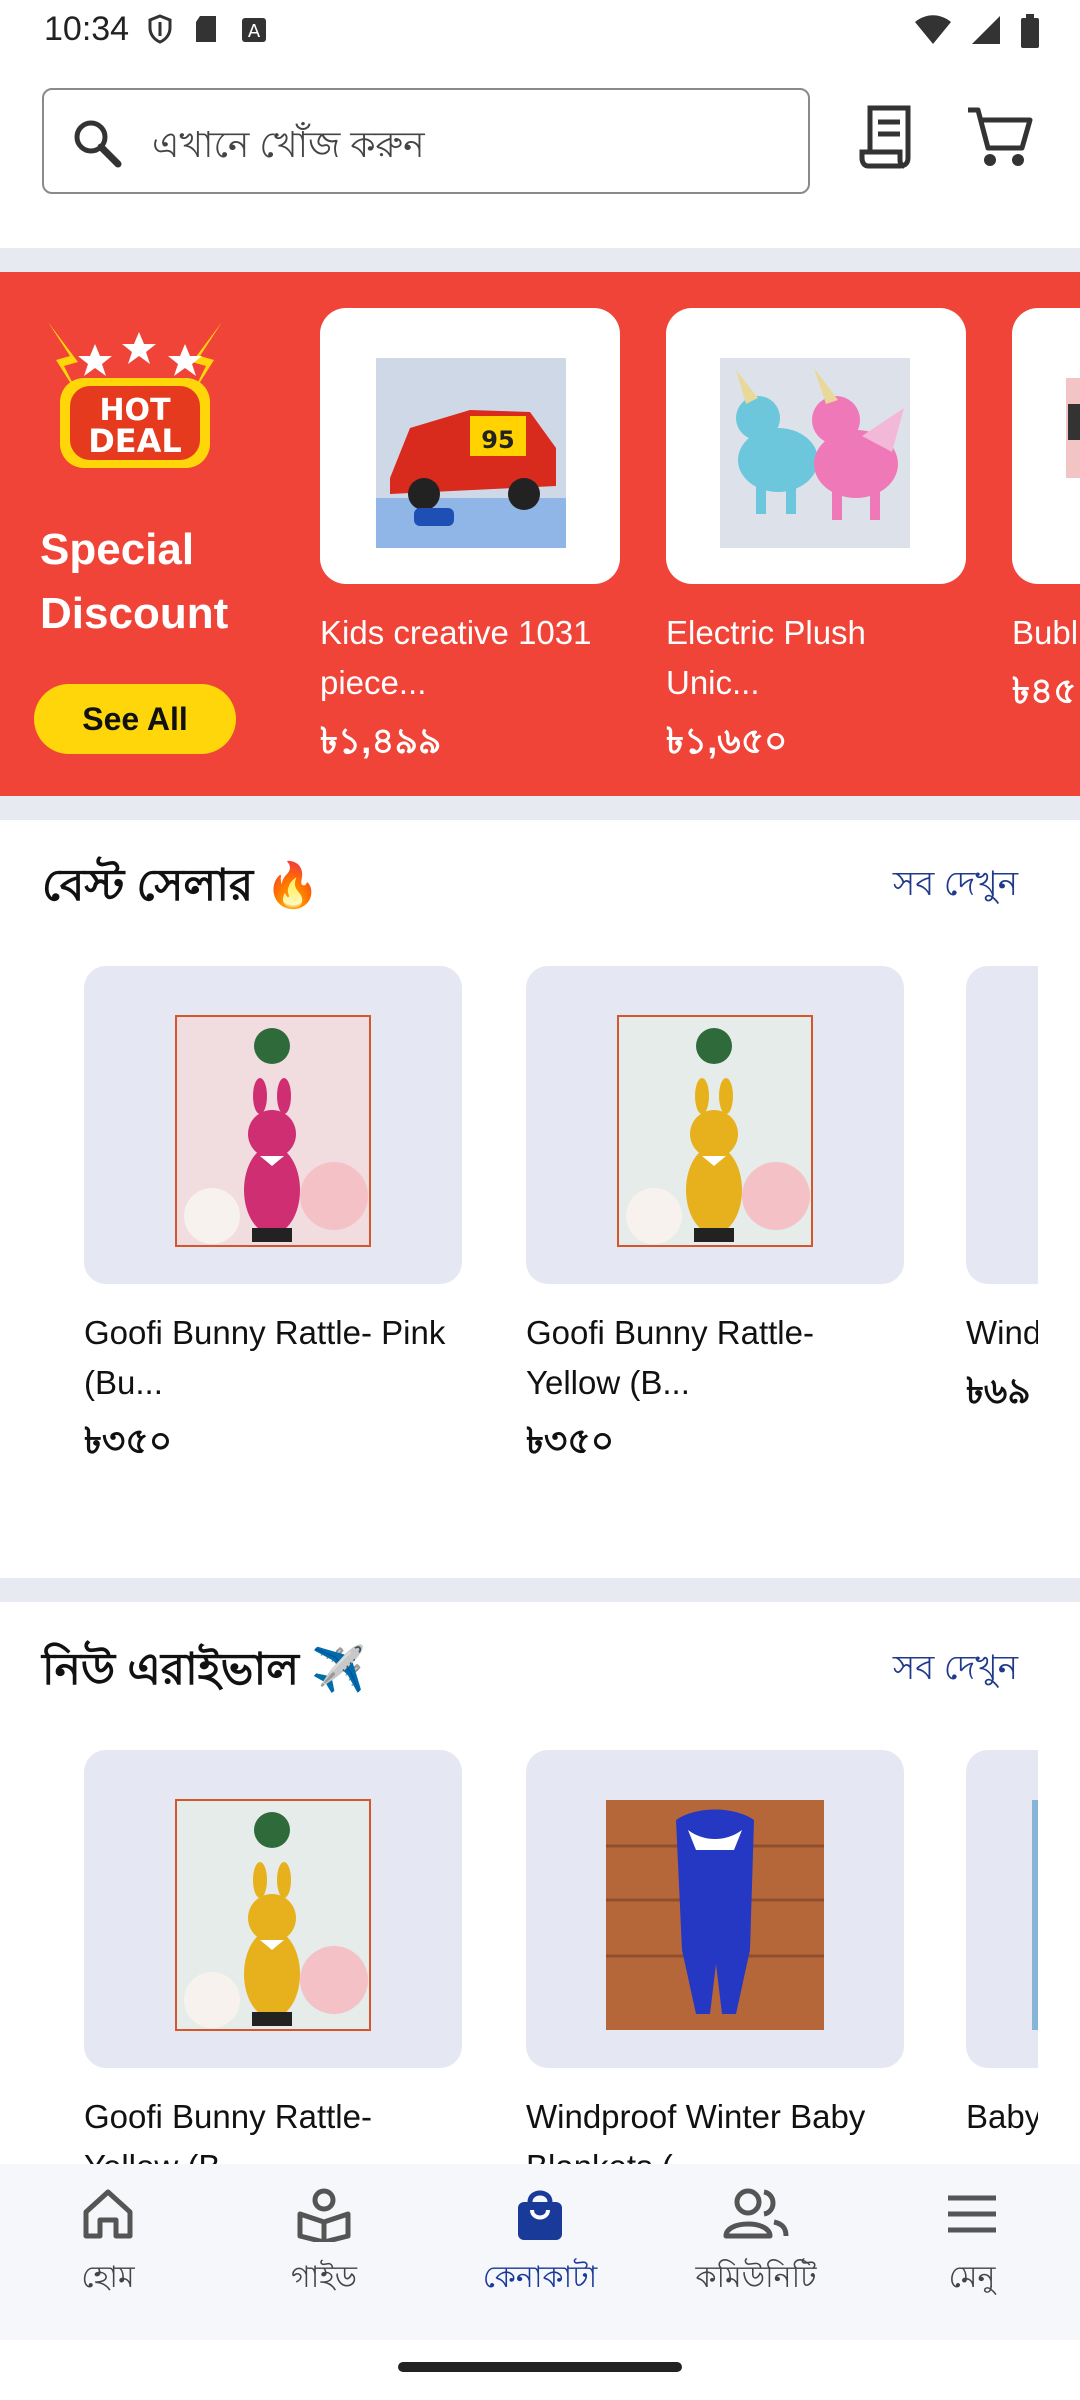 This screenshot has width=1080, height=2400. What do you see at coordinates (540, 32) in the screenshot?
I see `status-bar: 10:34 A` at bounding box center [540, 32].